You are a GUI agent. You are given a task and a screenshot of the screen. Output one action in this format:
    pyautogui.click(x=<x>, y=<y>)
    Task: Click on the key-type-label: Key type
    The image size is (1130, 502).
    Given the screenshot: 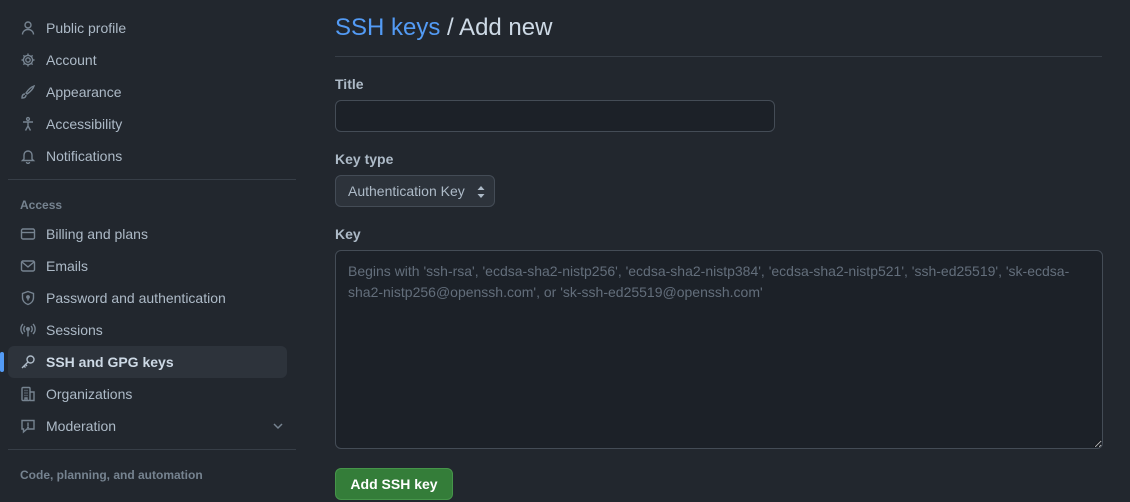 What is the action you would take?
    pyautogui.click(x=364, y=159)
    